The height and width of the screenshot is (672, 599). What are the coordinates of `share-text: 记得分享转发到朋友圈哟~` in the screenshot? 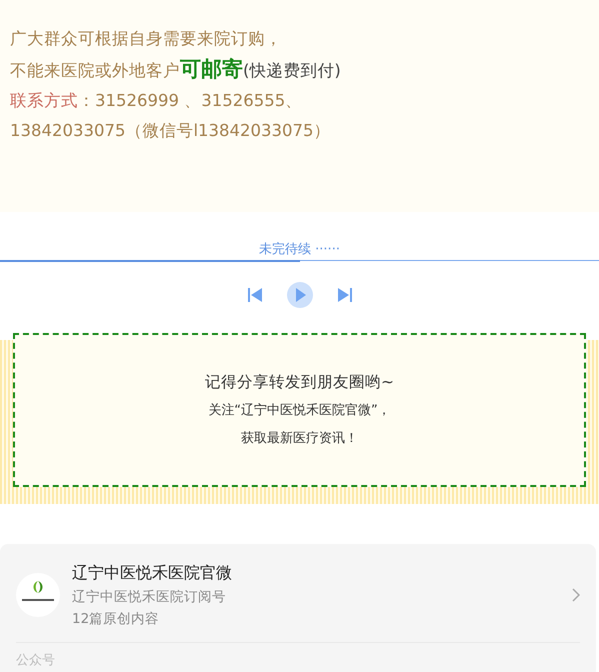 It's located at (299, 382).